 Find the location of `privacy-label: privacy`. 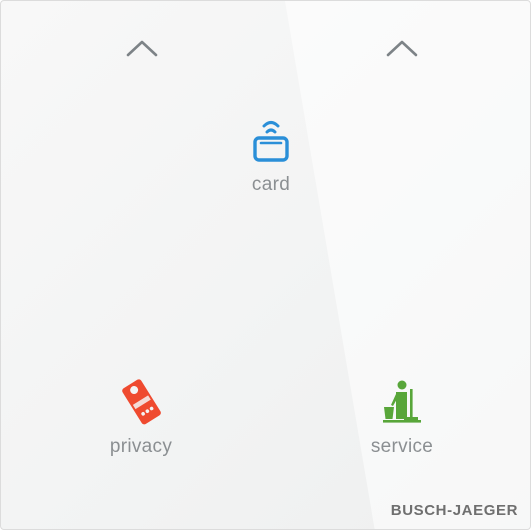

privacy-label: privacy is located at coordinates (141, 446).